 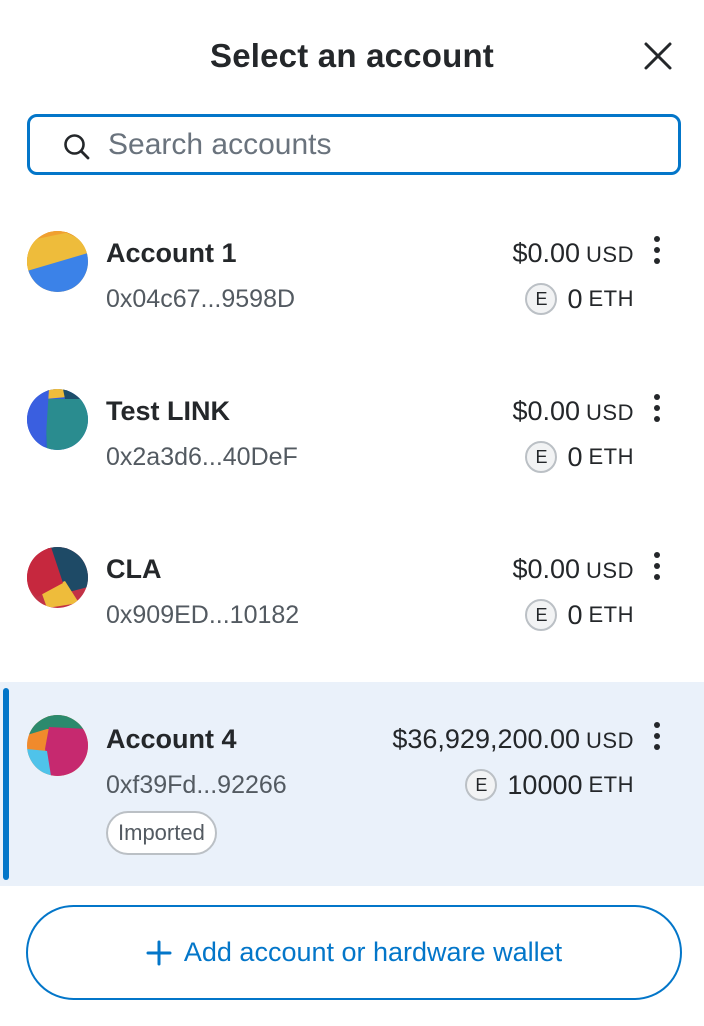 What do you see at coordinates (168, 411) in the screenshot?
I see `account-name: Test LINK` at bounding box center [168, 411].